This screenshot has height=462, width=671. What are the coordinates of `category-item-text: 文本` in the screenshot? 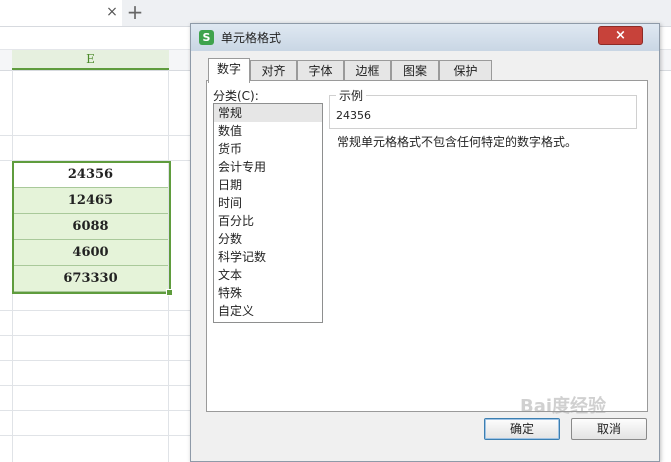 It's located at (268, 275).